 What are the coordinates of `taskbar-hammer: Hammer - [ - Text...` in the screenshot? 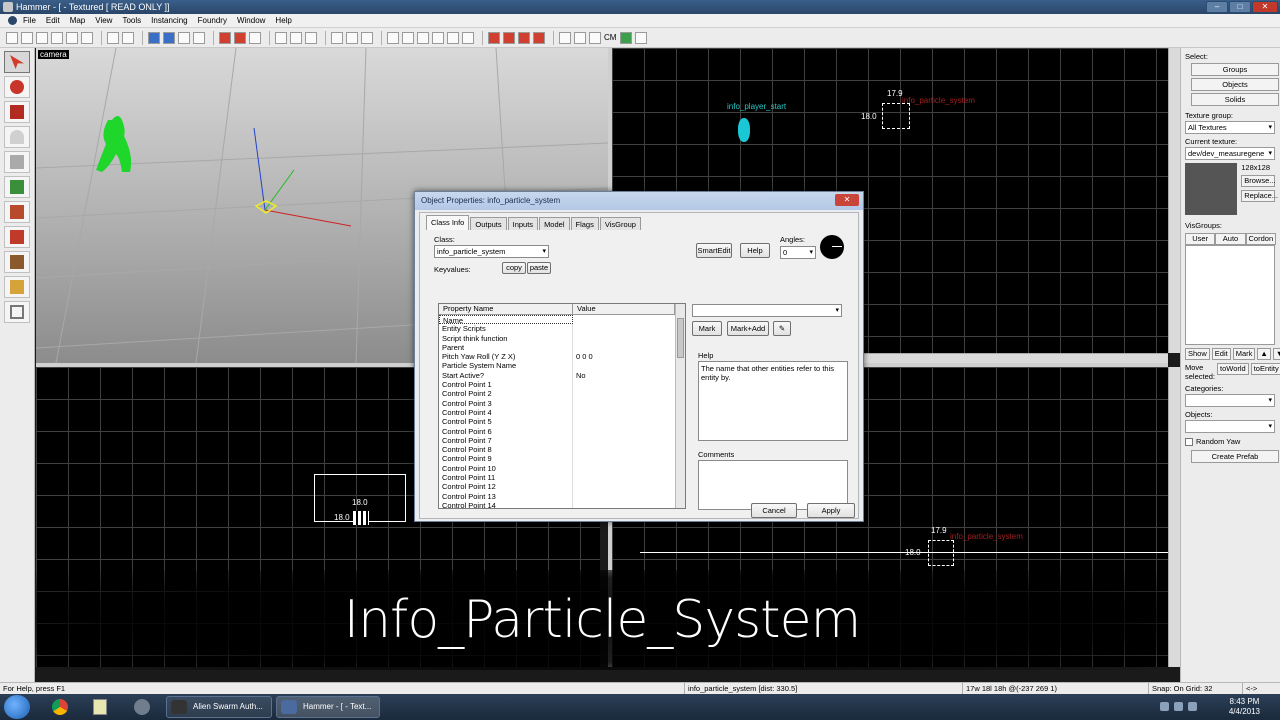 It's located at (328, 707).